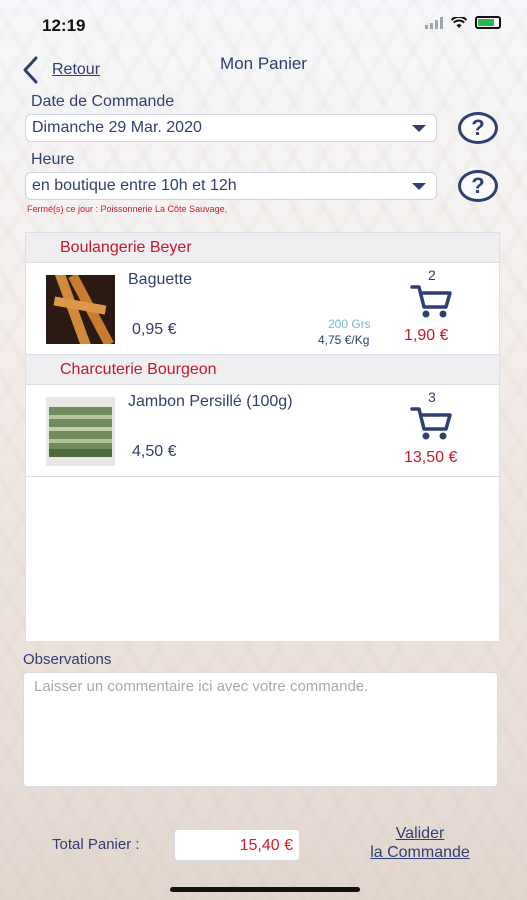 The image size is (527, 900). What do you see at coordinates (263, 20) in the screenshot?
I see `status-bar: 12:19` at bounding box center [263, 20].